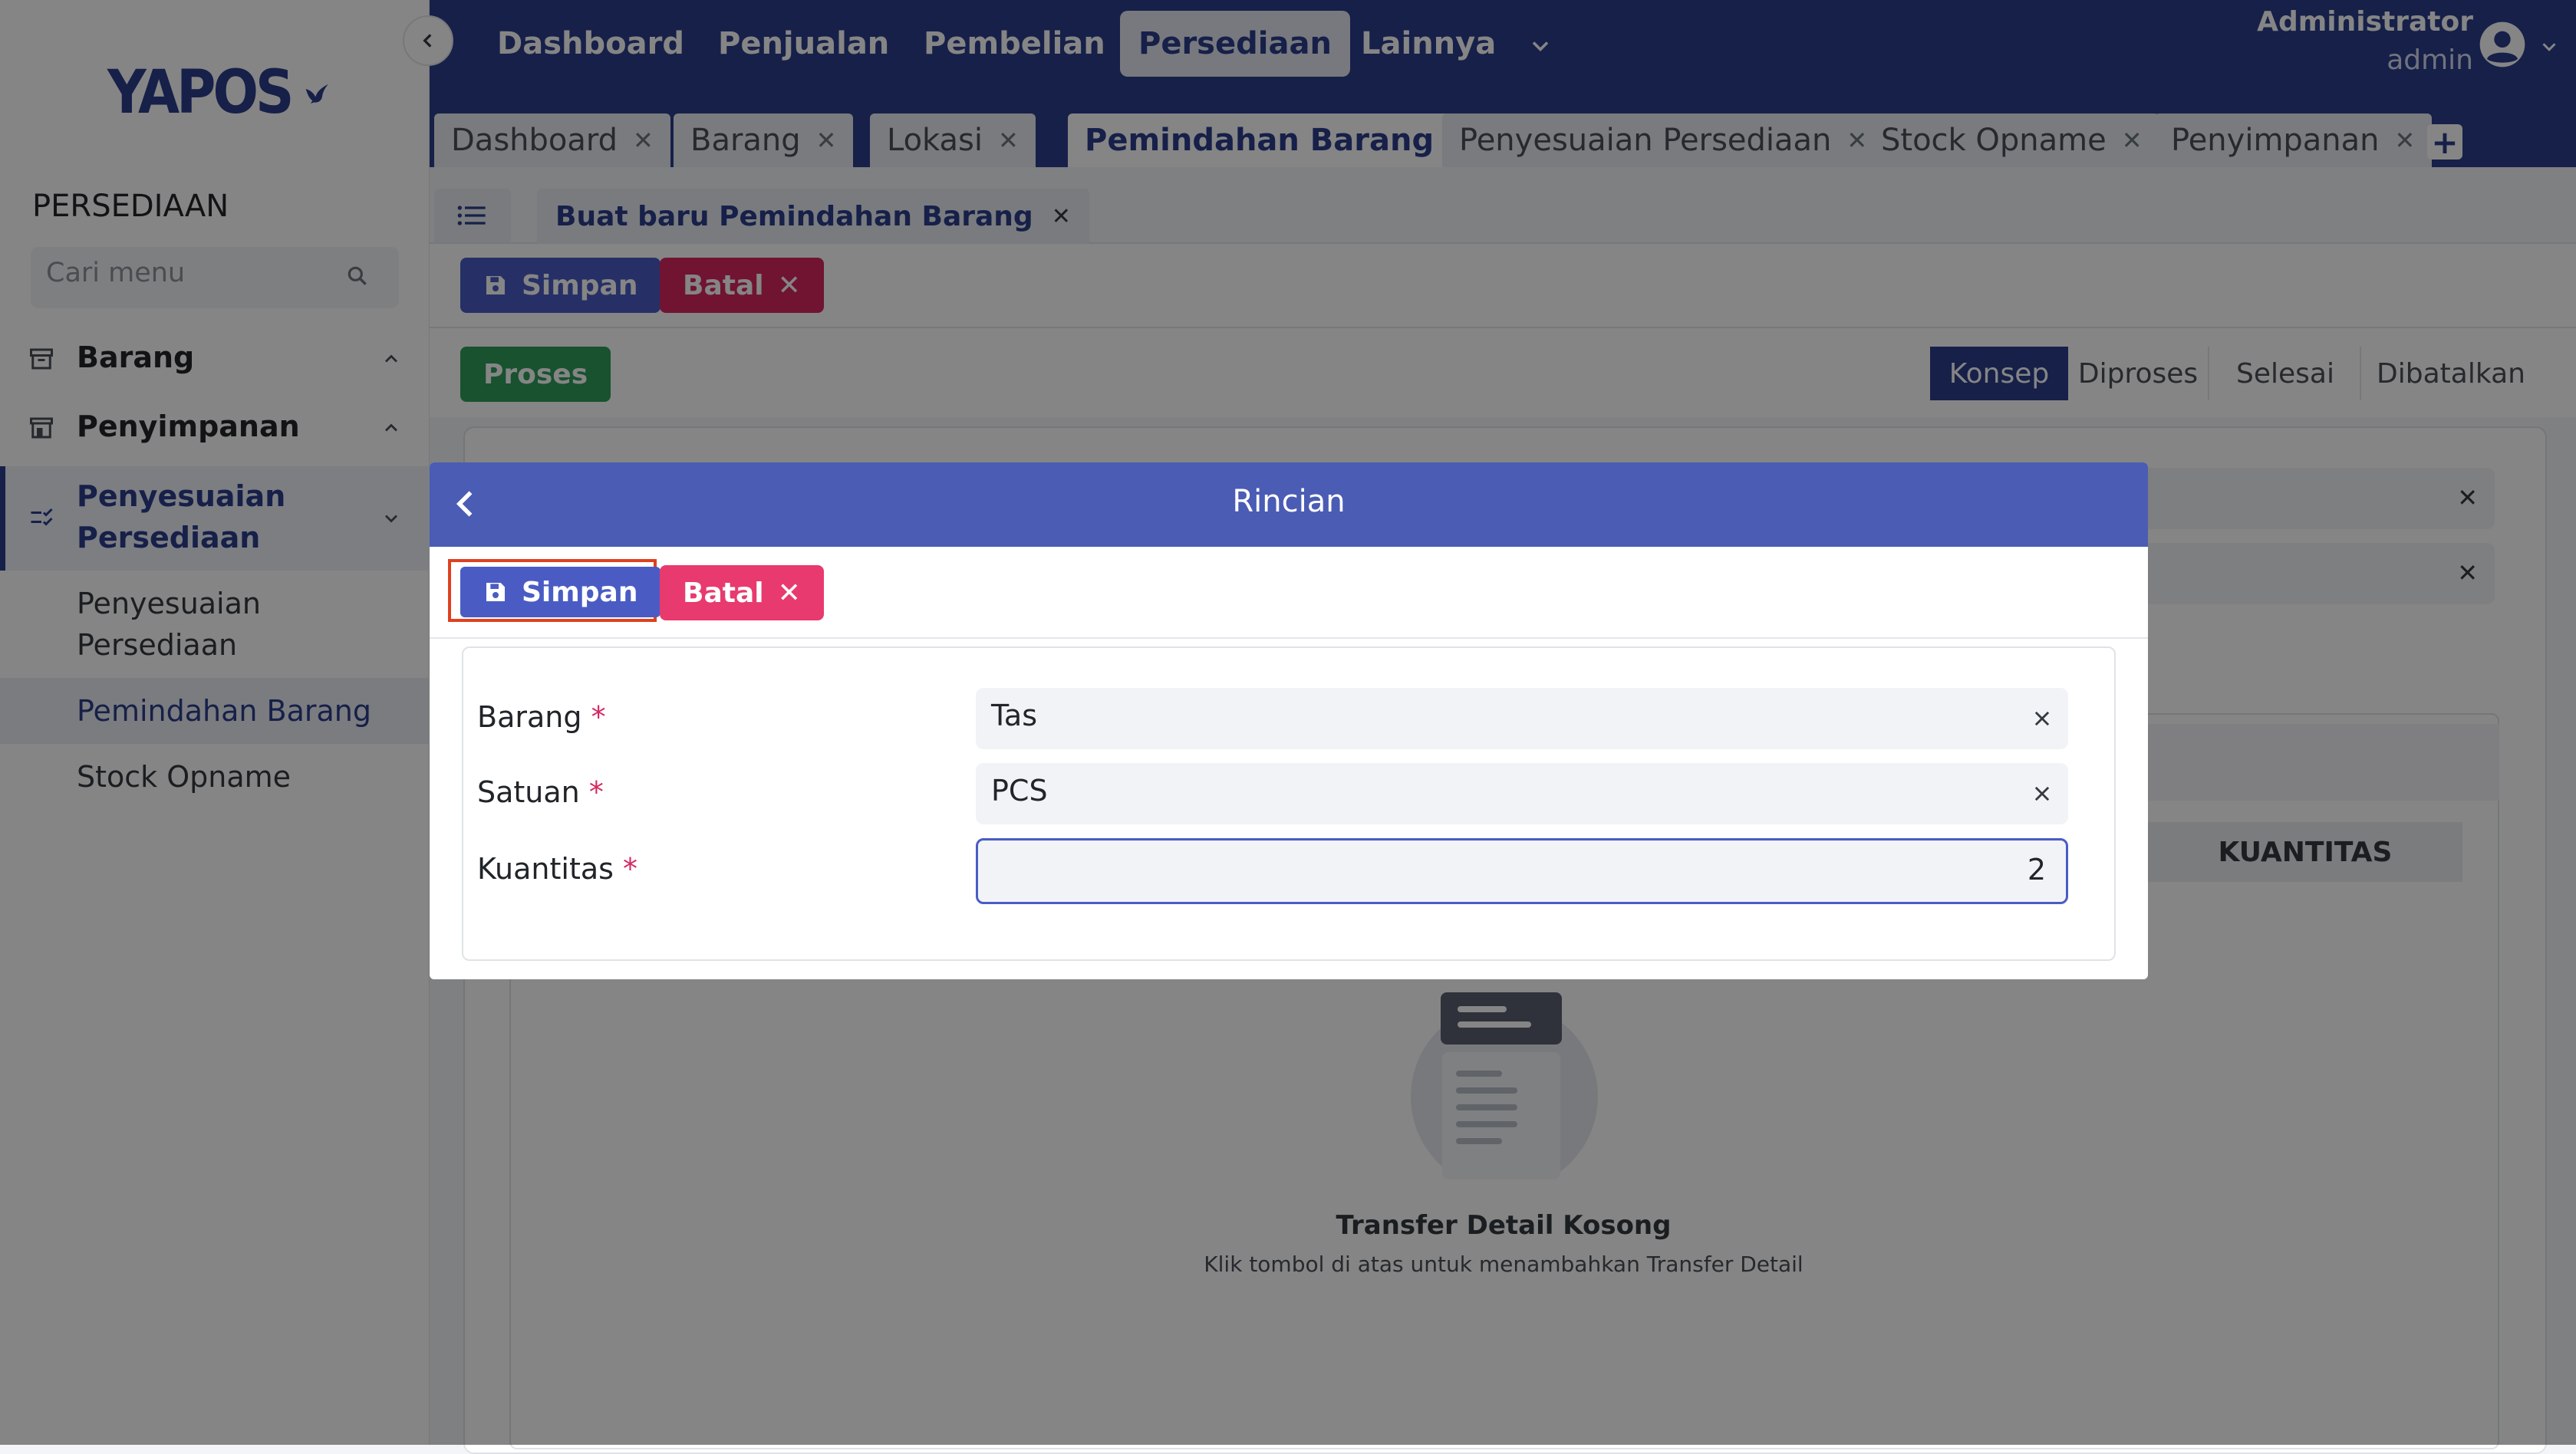 This screenshot has width=2576, height=1454. What do you see at coordinates (529, 717) in the screenshot?
I see `field-label-text: Barang` at bounding box center [529, 717].